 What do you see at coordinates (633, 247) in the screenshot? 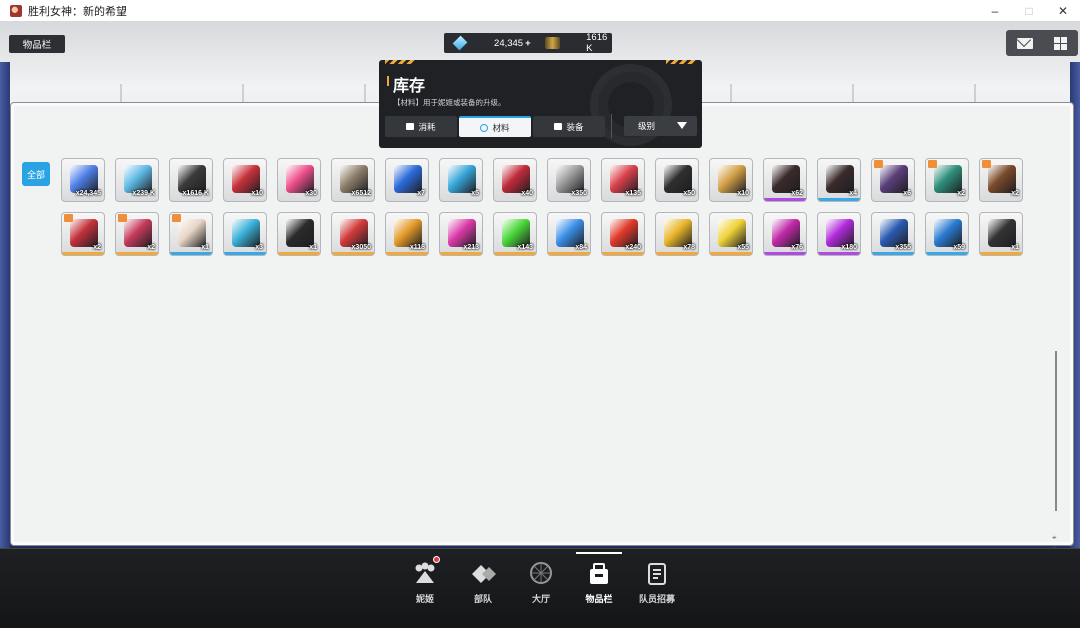
I see `item-quantity: x240` at bounding box center [633, 247].